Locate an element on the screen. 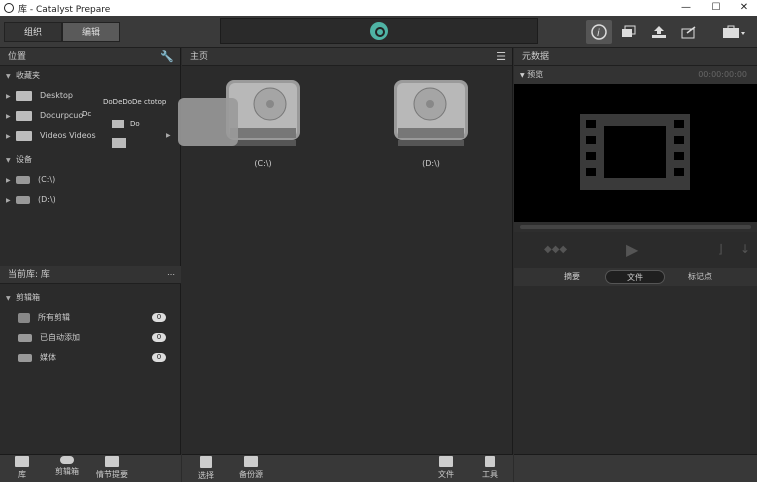 Image resolution: width=757 pixels, height=482 pixels. playback-controls: ◆◆◆ ▶ ⌋ ↓ is located at coordinates (635, 250).